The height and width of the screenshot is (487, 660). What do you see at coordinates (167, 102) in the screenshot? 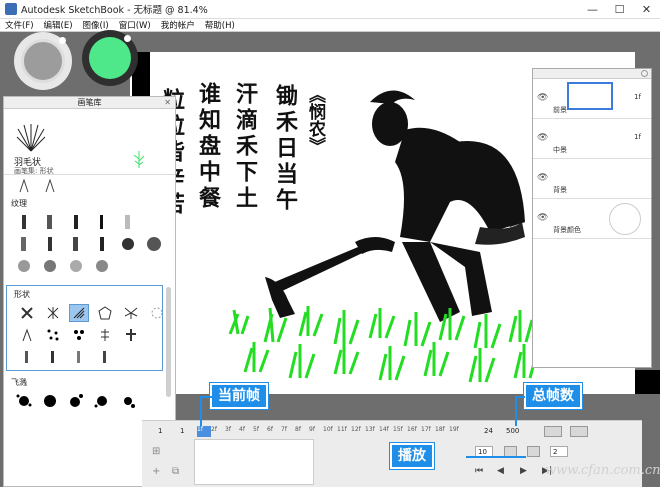
I see `close-icon: ✕` at bounding box center [167, 102].